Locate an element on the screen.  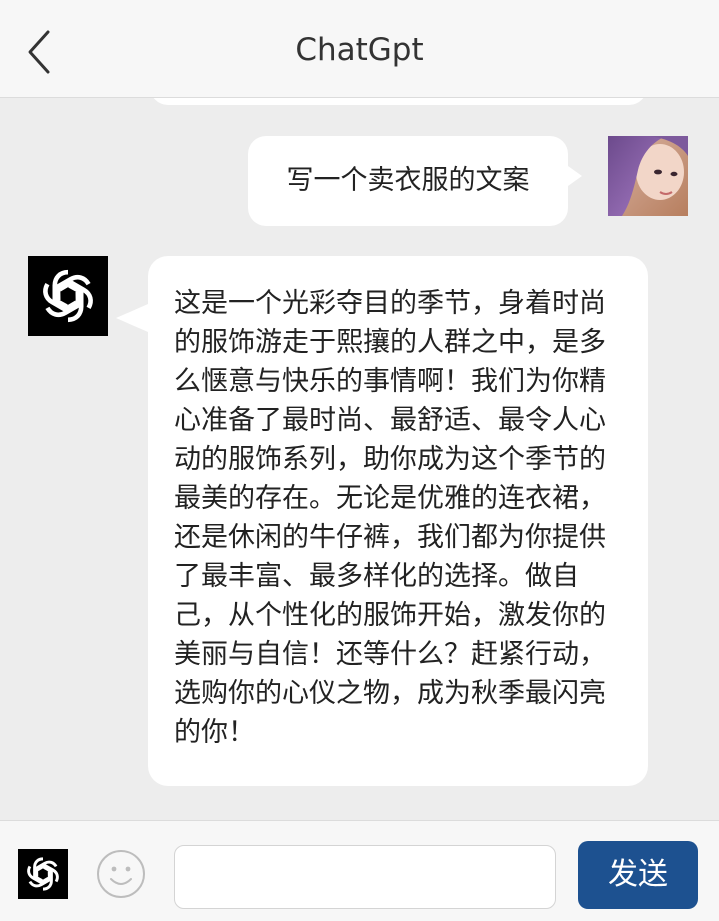
page-title: ChatGpt is located at coordinates (359, 50).